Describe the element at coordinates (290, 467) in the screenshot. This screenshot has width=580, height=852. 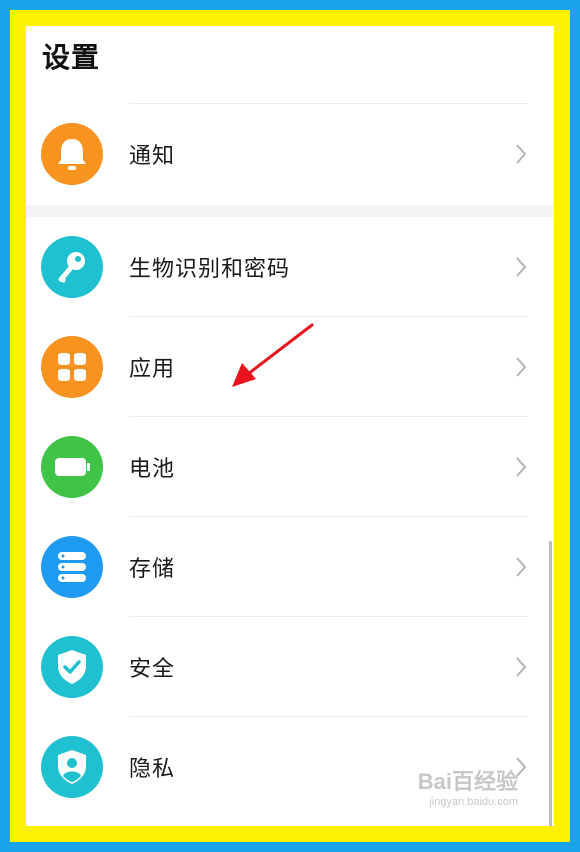
I see `settings-item-battery: 电池` at that location.